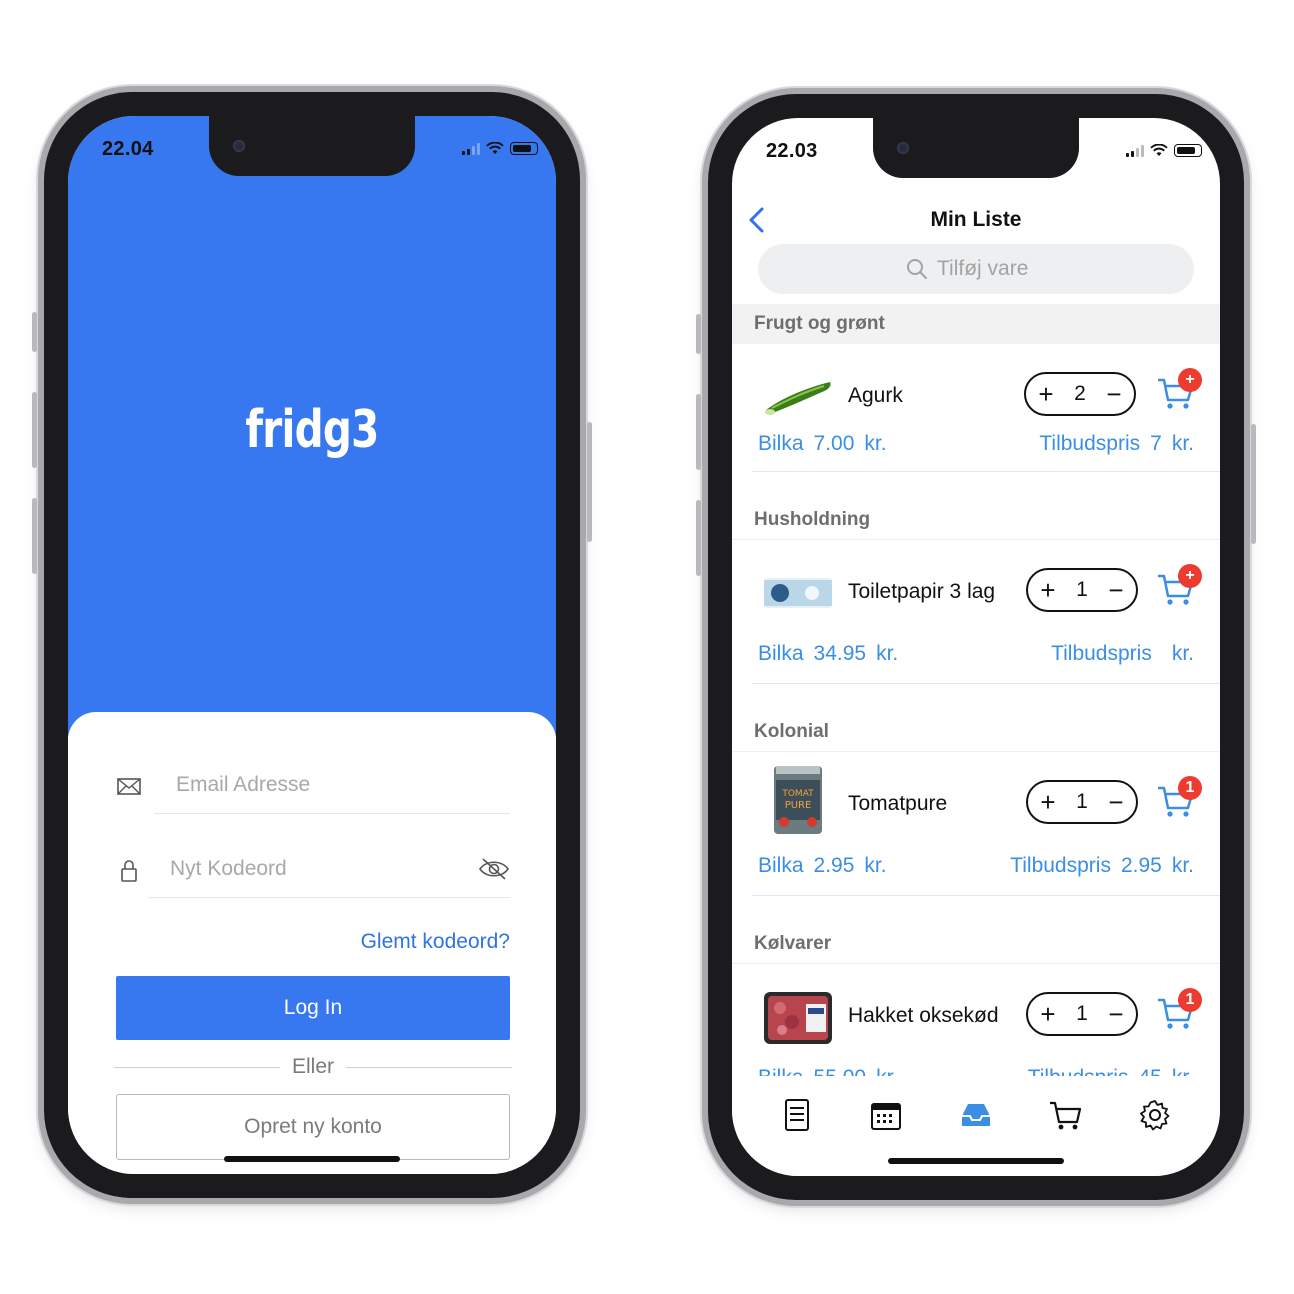 Image resolution: width=1294 pixels, height=1294 pixels. What do you see at coordinates (1190, 788) in the screenshot?
I see `cart-badge: 1` at bounding box center [1190, 788].